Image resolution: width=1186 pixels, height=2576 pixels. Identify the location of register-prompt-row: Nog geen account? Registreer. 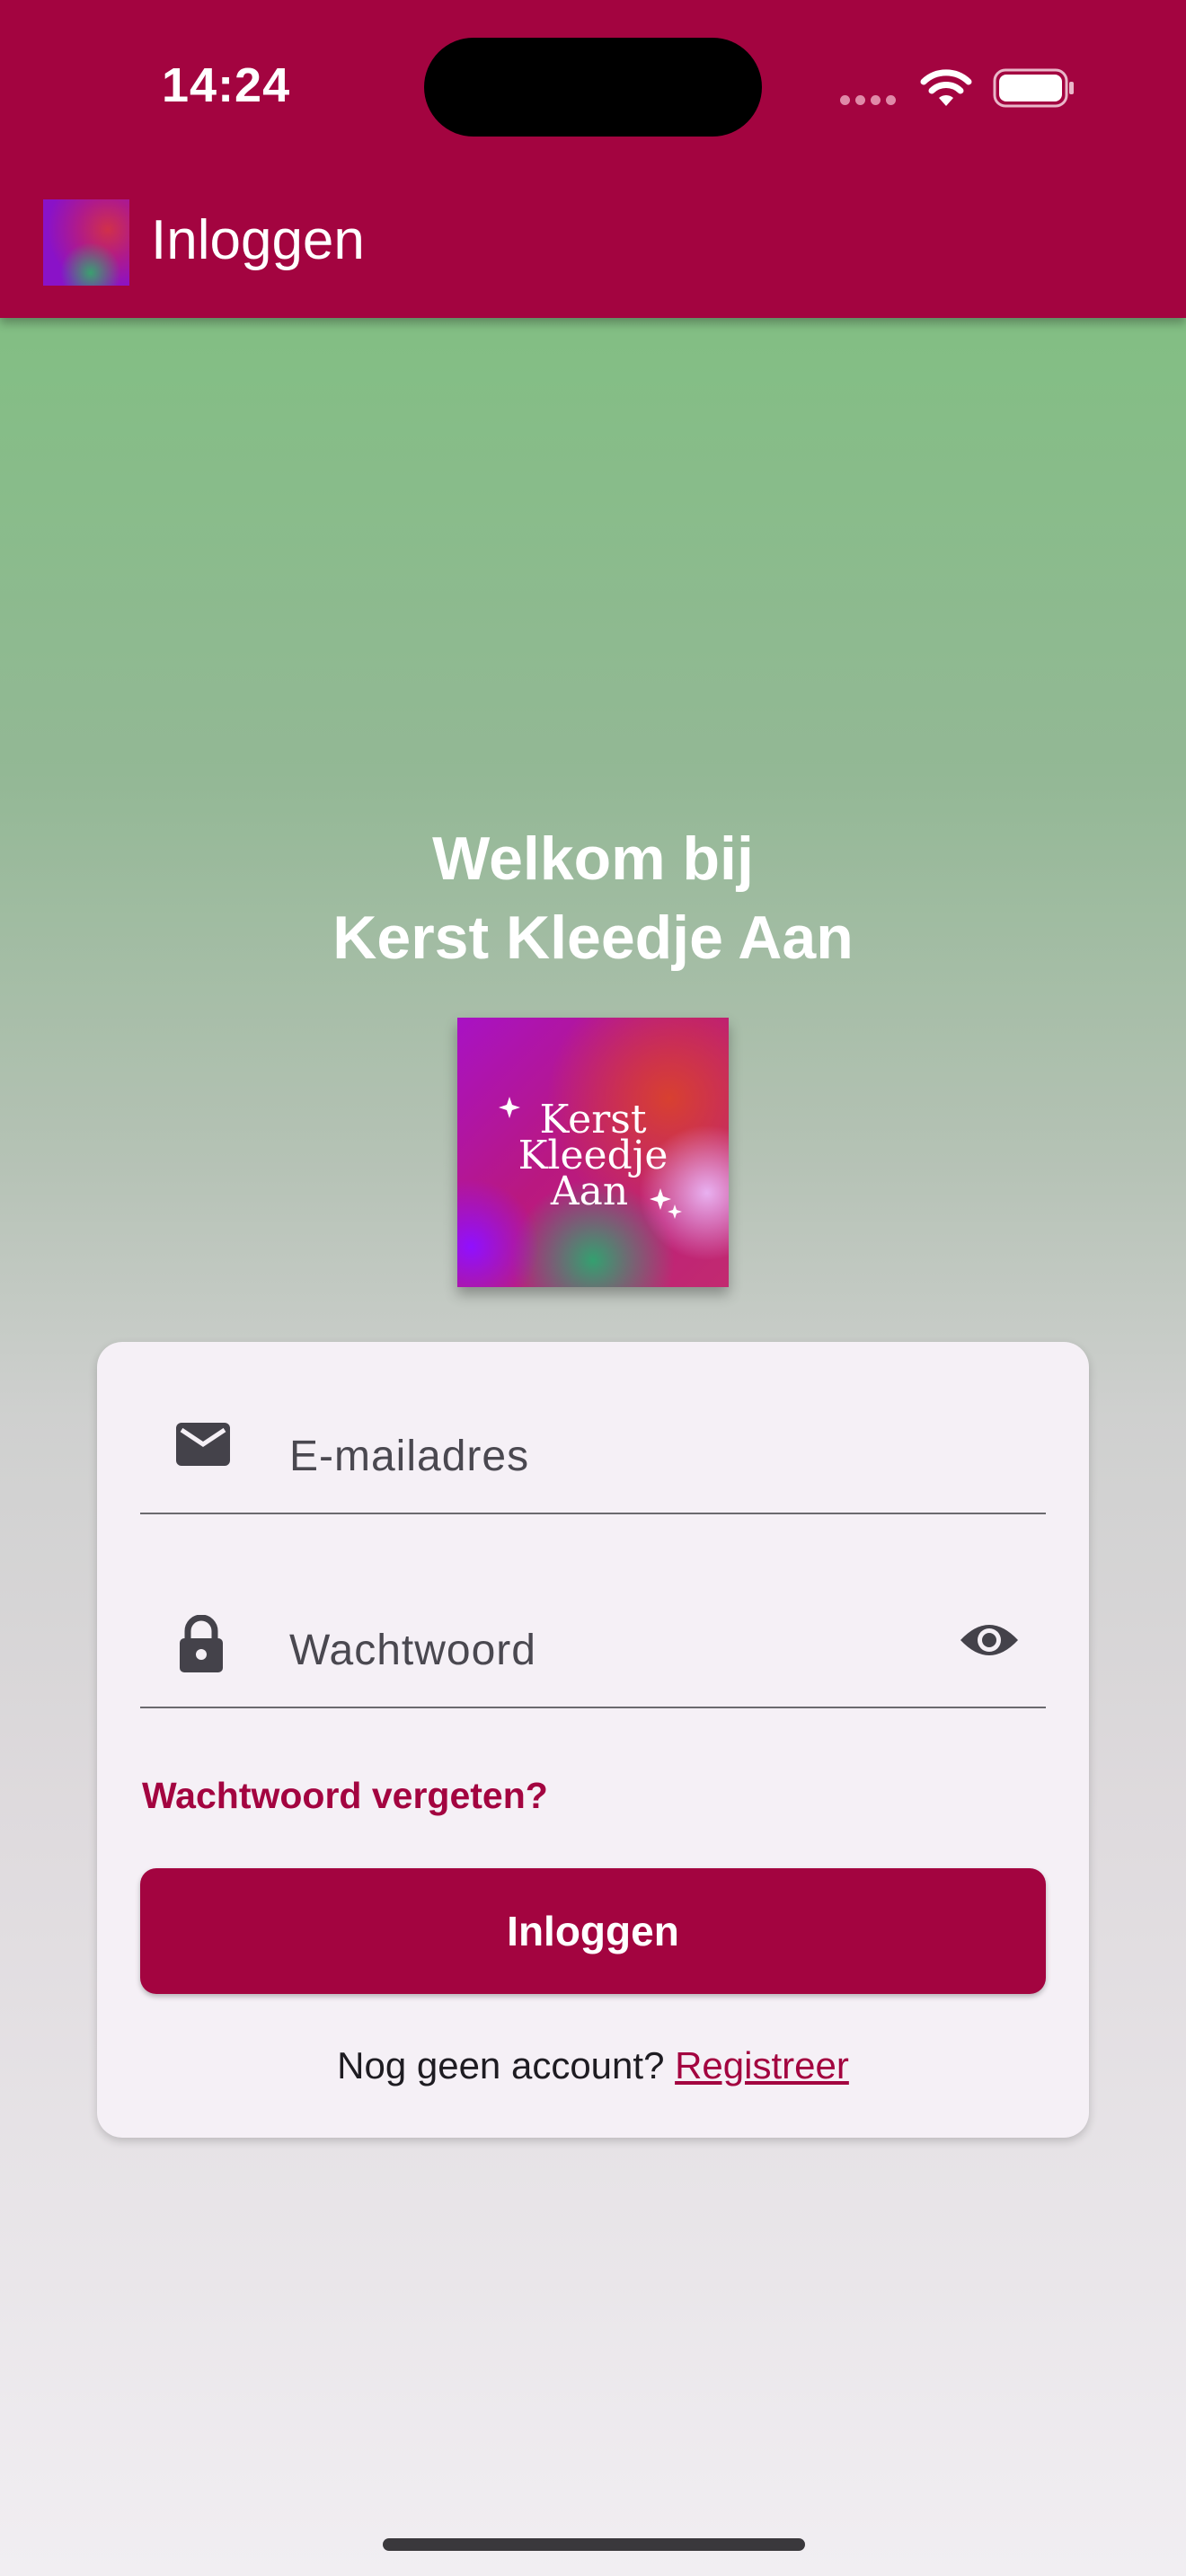
(593, 2065).